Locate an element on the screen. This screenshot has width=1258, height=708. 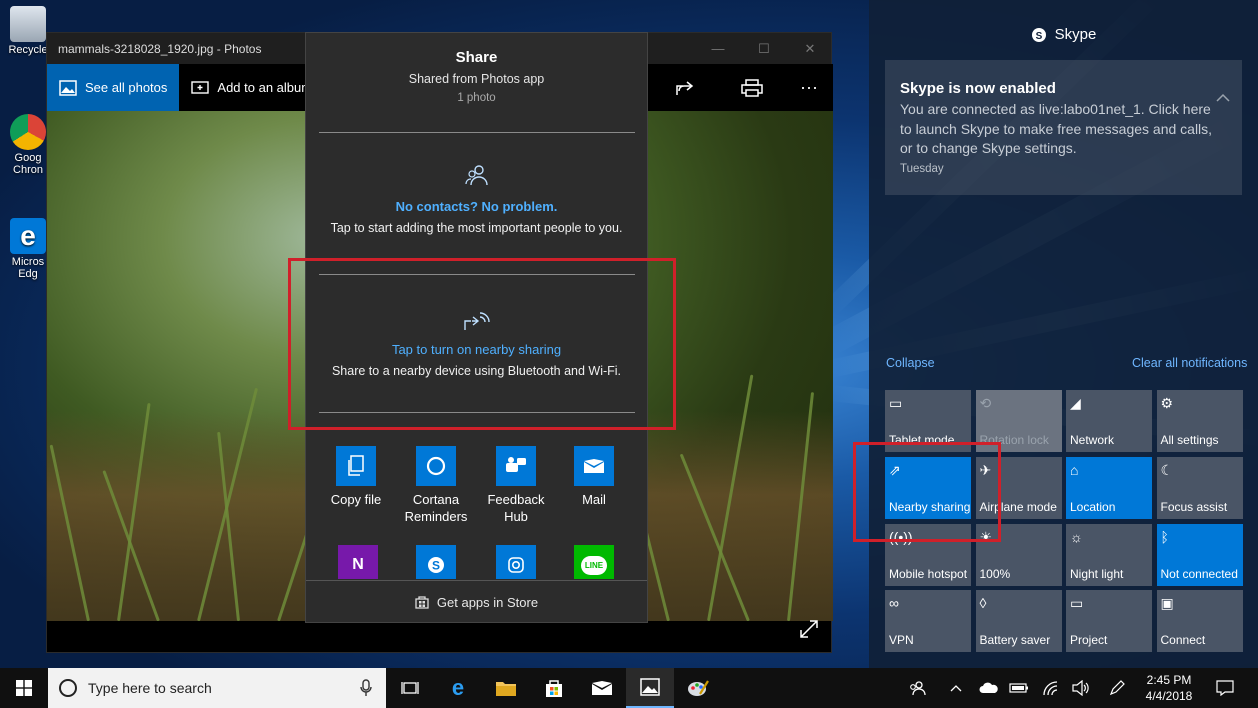
mail-icon is located at coordinates (594, 466).